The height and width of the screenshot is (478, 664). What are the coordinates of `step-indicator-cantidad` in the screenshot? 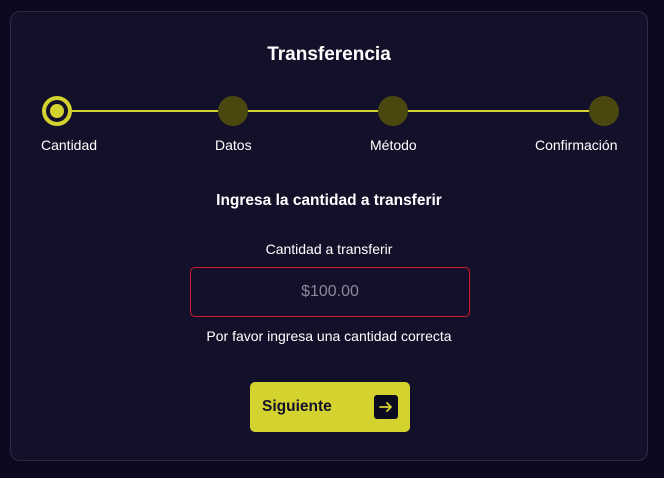 It's located at (57, 111).